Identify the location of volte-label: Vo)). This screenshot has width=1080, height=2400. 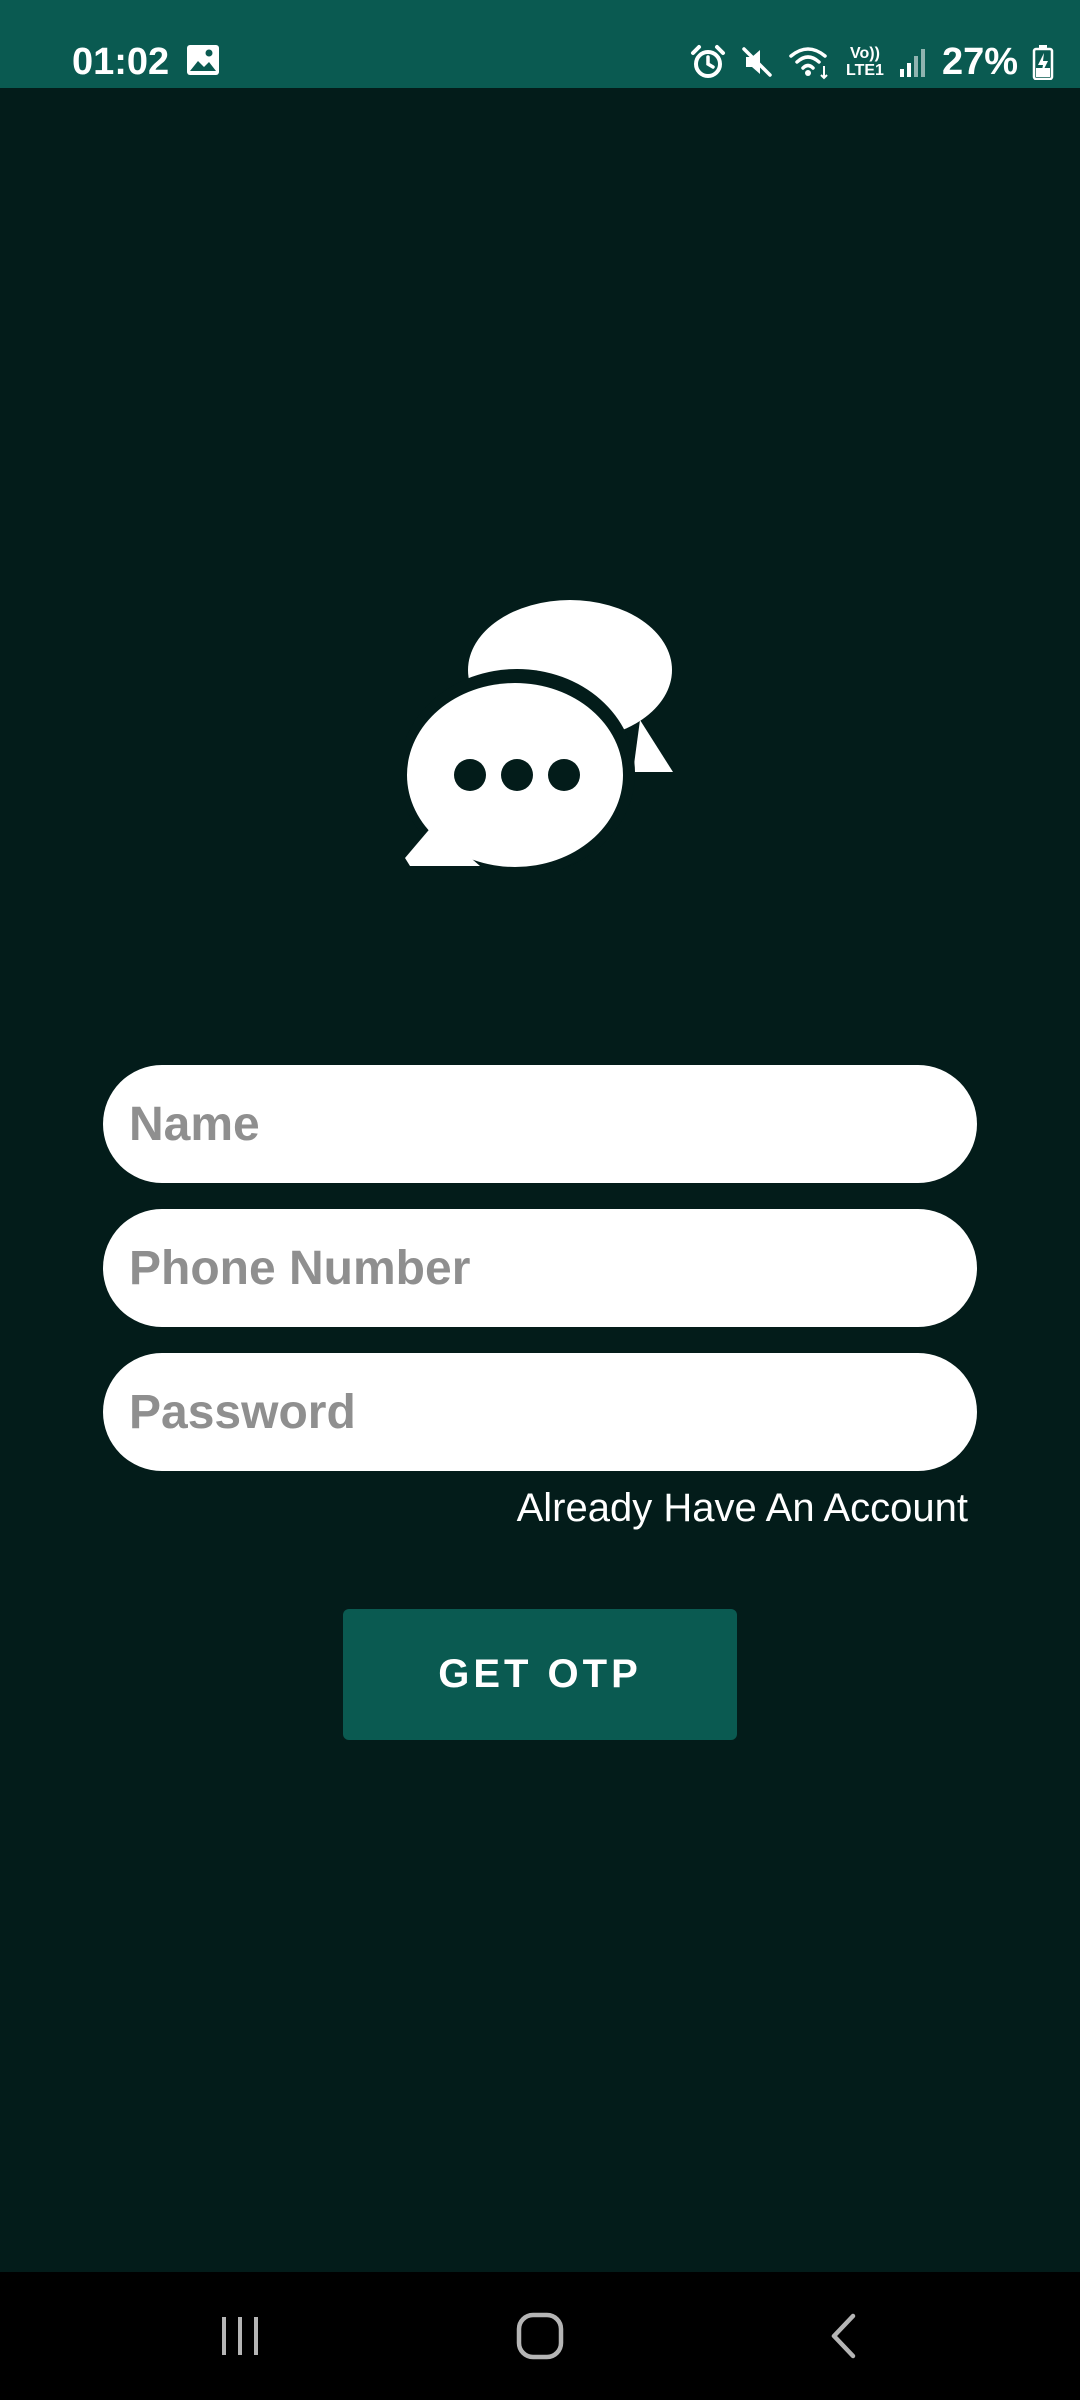
(865, 53).